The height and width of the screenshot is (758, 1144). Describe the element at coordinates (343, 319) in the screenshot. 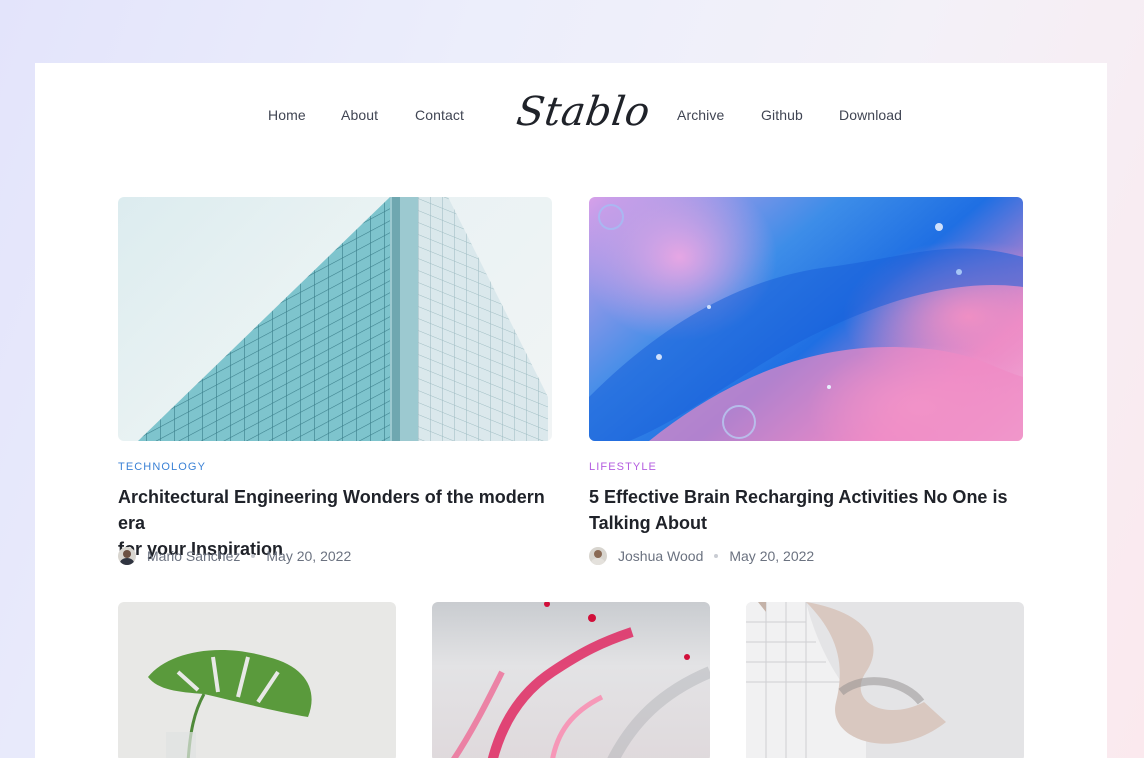

I see `glass-building-graphic` at that location.